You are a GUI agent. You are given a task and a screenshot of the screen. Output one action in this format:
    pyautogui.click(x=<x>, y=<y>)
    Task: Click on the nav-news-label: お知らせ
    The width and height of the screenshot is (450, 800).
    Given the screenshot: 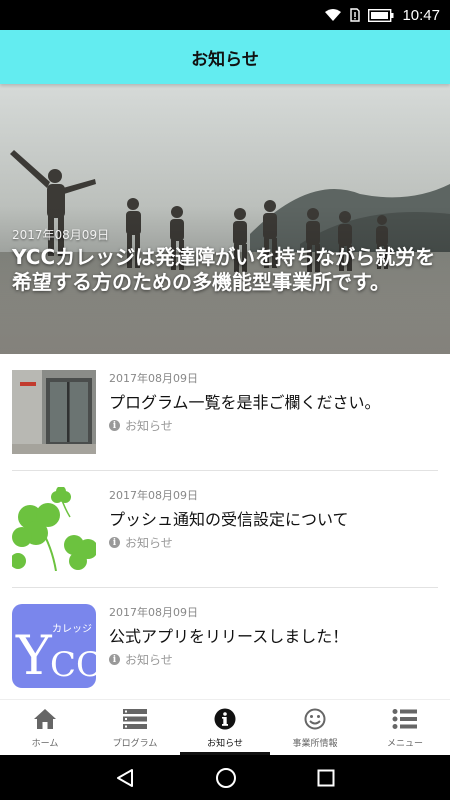 What is the action you would take?
    pyautogui.click(x=225, y=744)
    